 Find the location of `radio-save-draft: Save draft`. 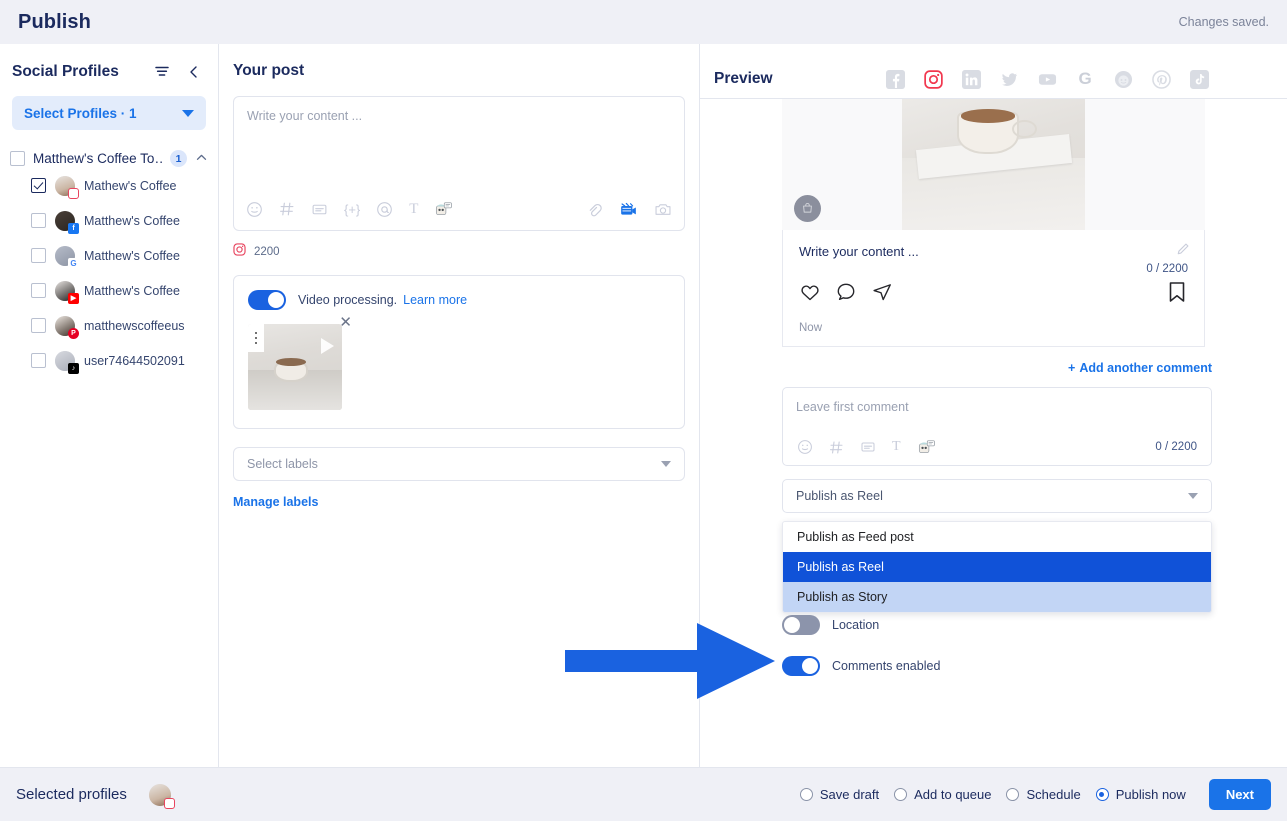

radio-save-draft: Save draft is located at coordinates (839, 794).